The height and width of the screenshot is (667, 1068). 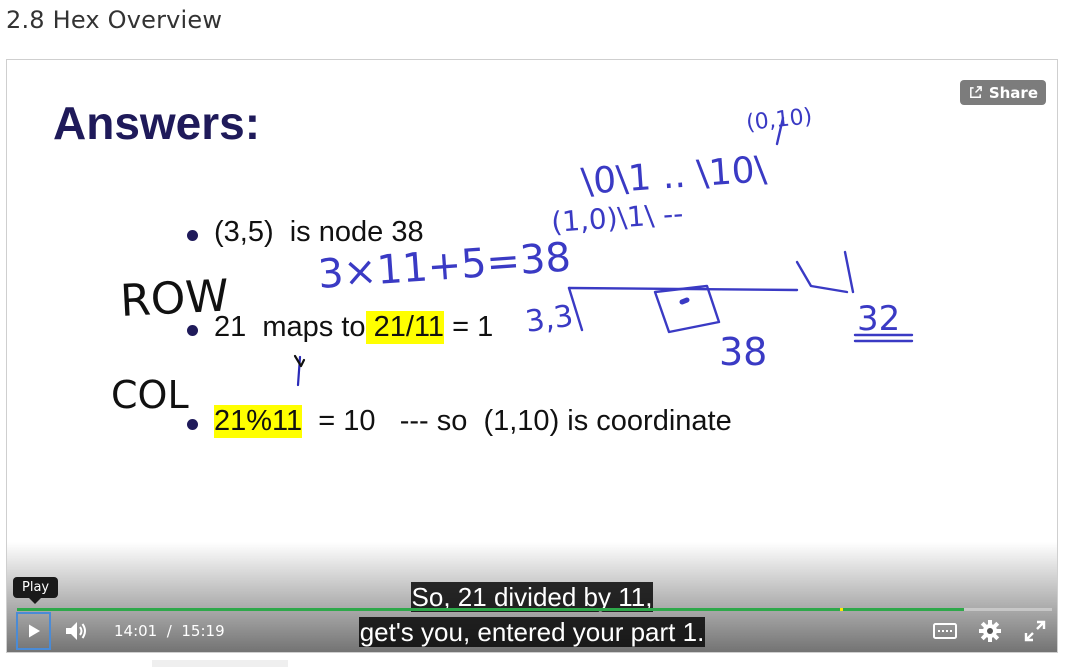 I want to click on play-icon, so click(x=34, y=631).